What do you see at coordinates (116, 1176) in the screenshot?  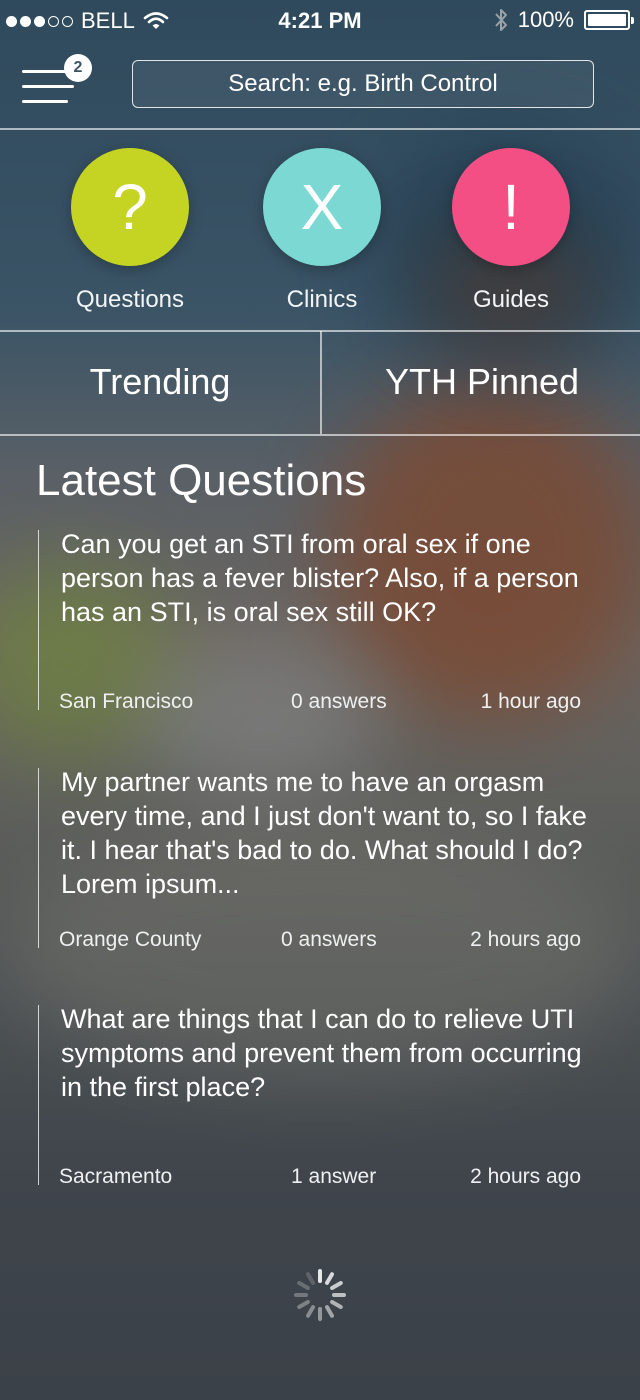 I see `question-location: Sacramento` at bounding box center [116, 1176].